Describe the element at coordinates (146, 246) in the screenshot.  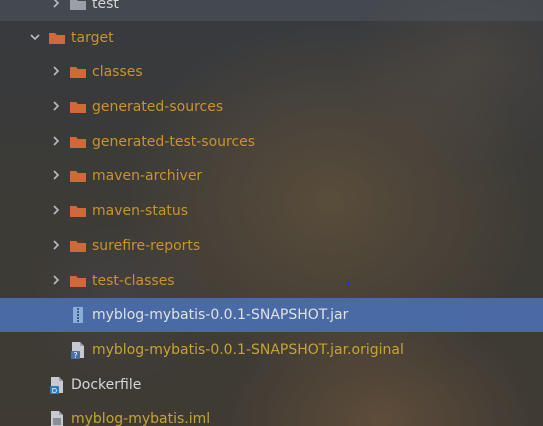
I see `tree-item-label: surefire-reports` at that location.